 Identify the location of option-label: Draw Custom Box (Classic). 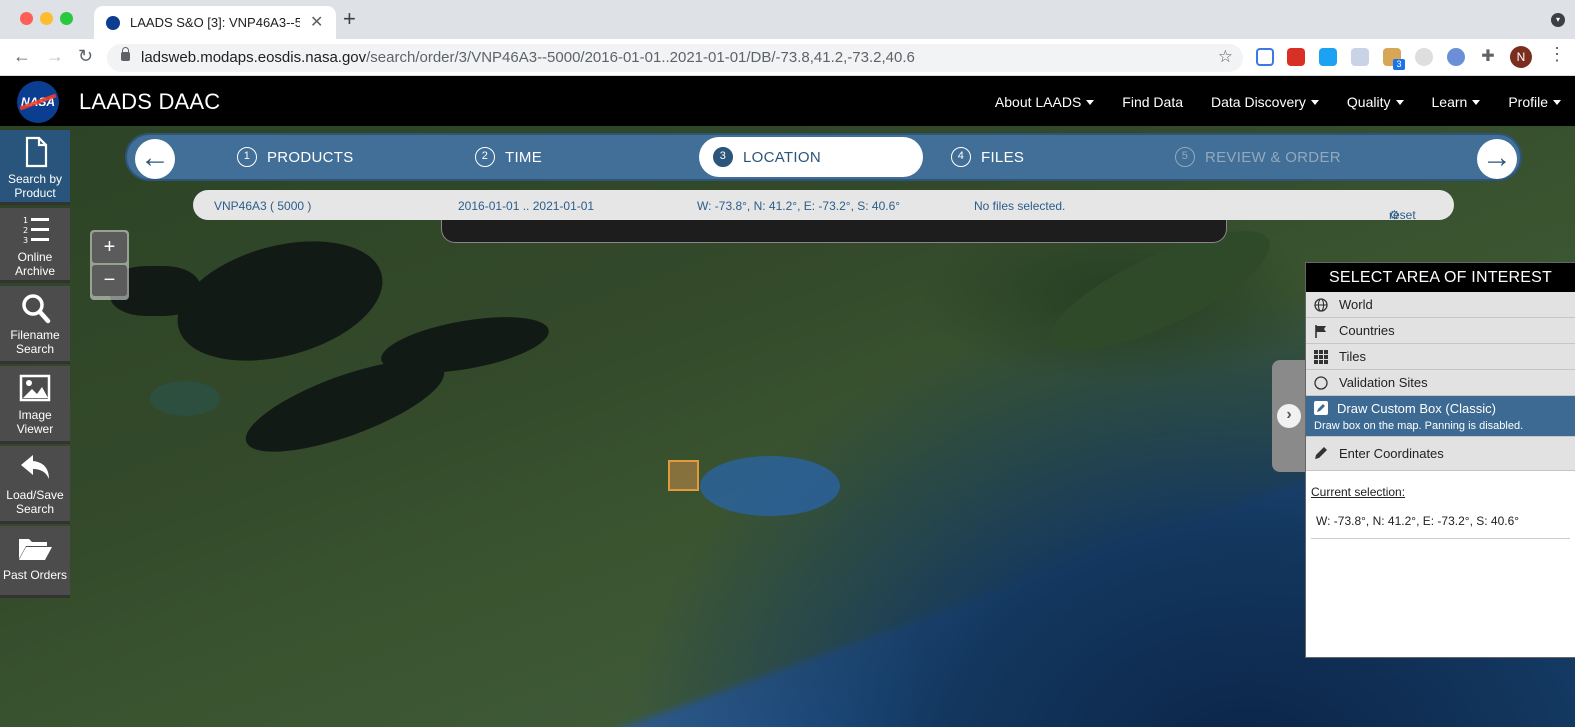
(1416, 408).